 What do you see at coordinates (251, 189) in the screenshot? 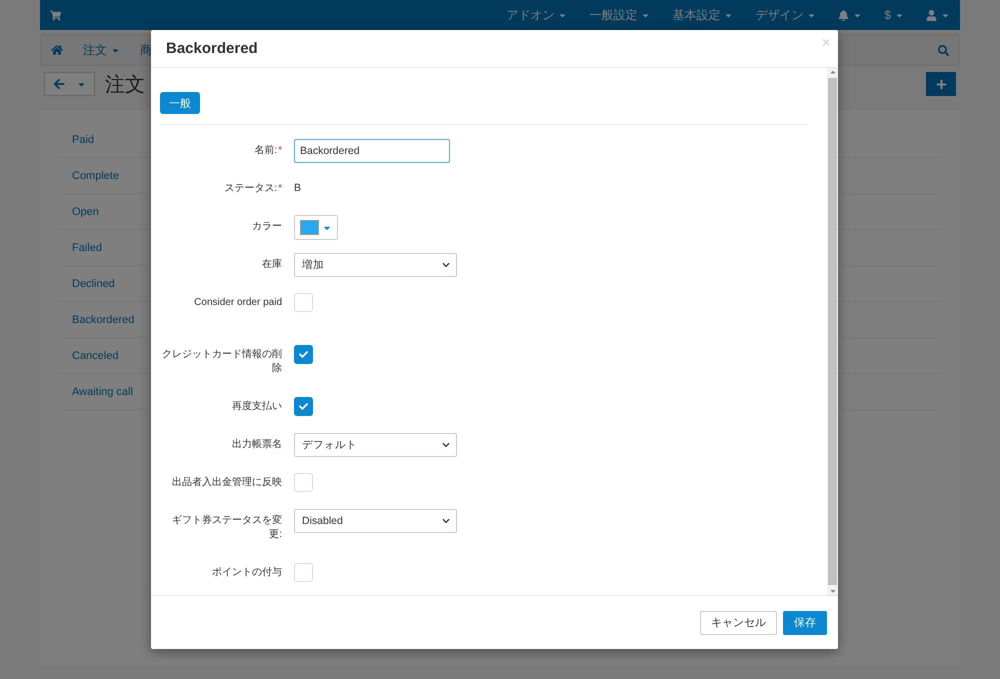
I see `field-label: ステータス:` at bounding box center [251, 189].